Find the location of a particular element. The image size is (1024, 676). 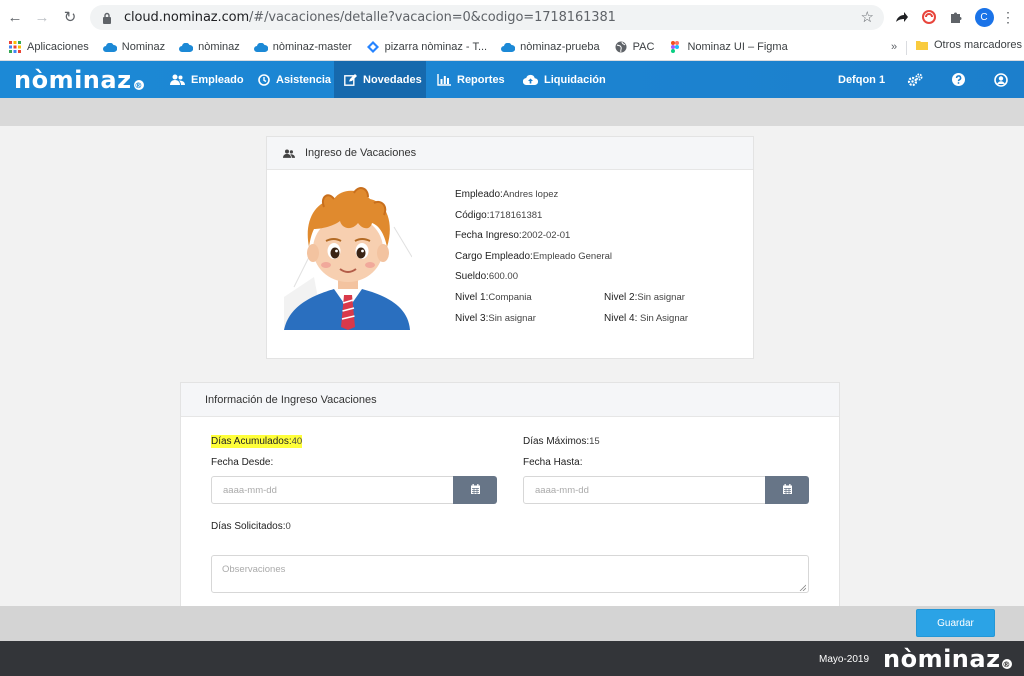

info-nivel-4: Nivel 4: Sin Asignar is located at coordinates (646, 318).